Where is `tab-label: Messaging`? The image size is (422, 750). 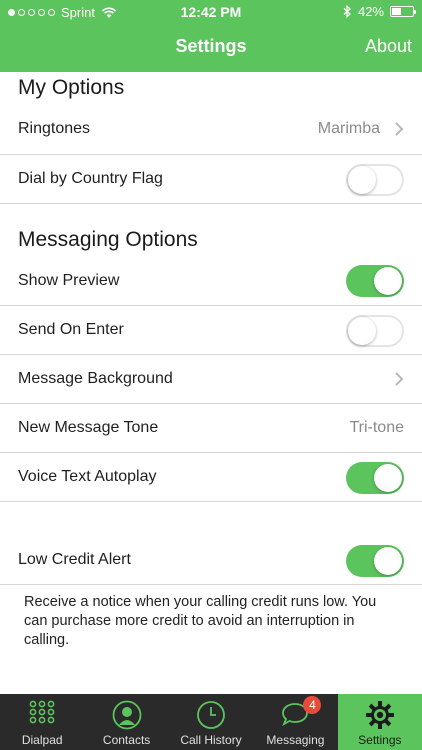 tab-label: Messaging is located at coordinates (295, 740).